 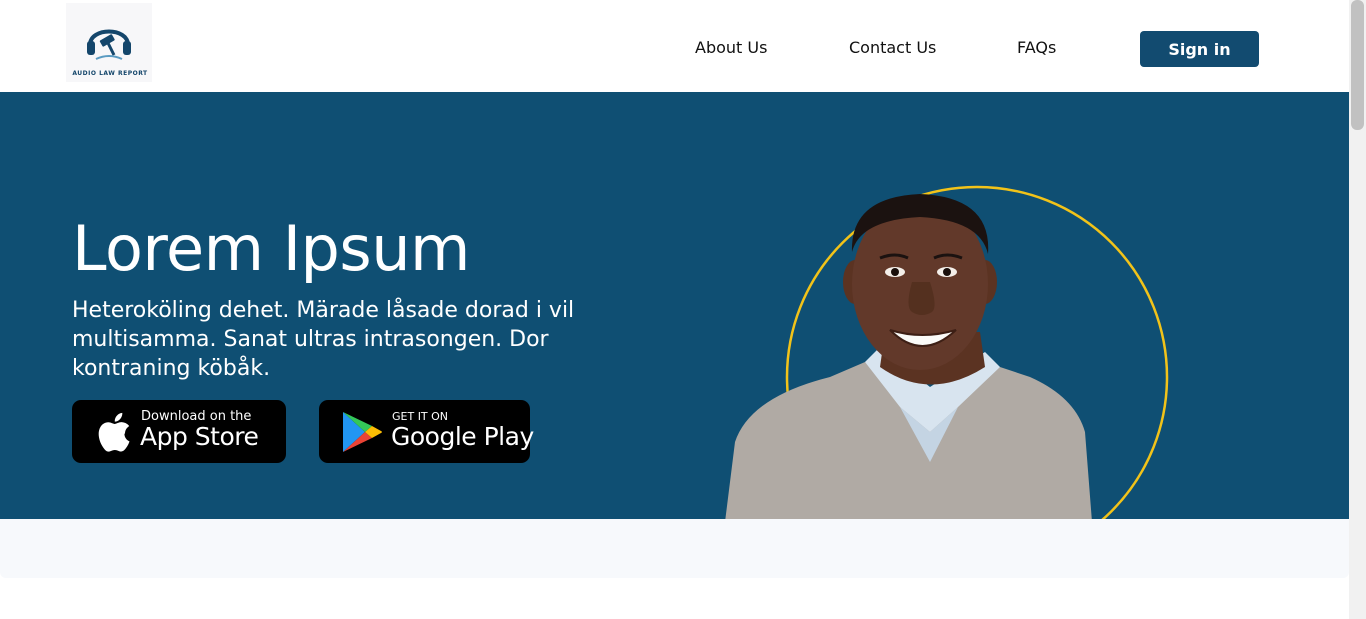 What do you see at coordinates (114, 432) in the screenshot?
I see `apple-icon` at bounding box center [114, 432].